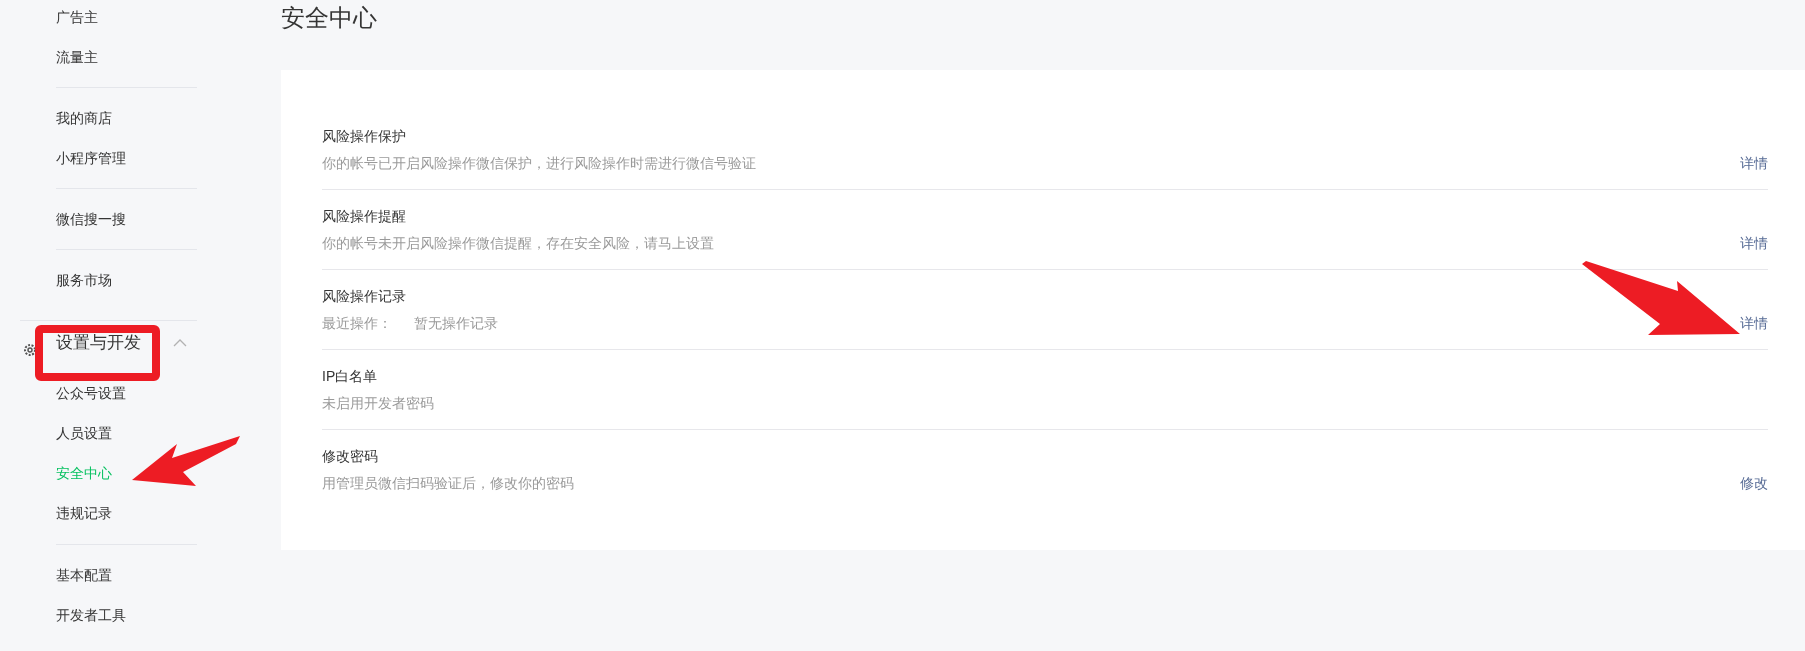 This screenshot has height=651, width=1805. What do you see at coordinates (84, 575) in the screenshot?
I see `sidebar-item: 基本配置` at bounding box center [84, 575].